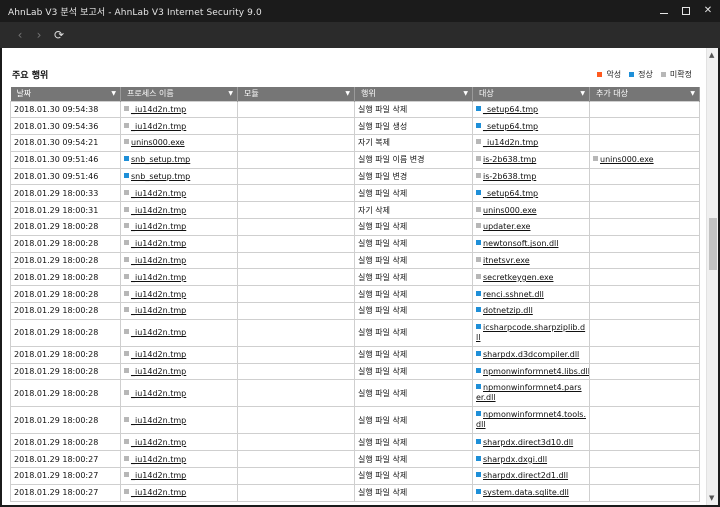 Image resolution: width=720 pixels, height=507 pixels. What do you see at coordinates (686, 11) in the screenshot?
I see `maximize-button` at bounding box center [686, 11].